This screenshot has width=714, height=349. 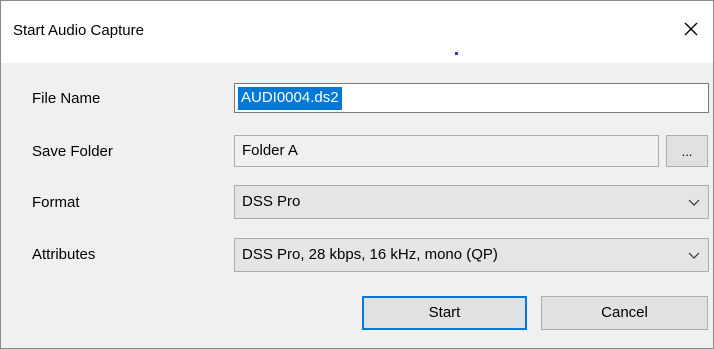 What do you see at coordinates (290, 98) in the screenshot?
I see `file-name-value: AUDI0004.ds2` at bounding box center [290, 98].